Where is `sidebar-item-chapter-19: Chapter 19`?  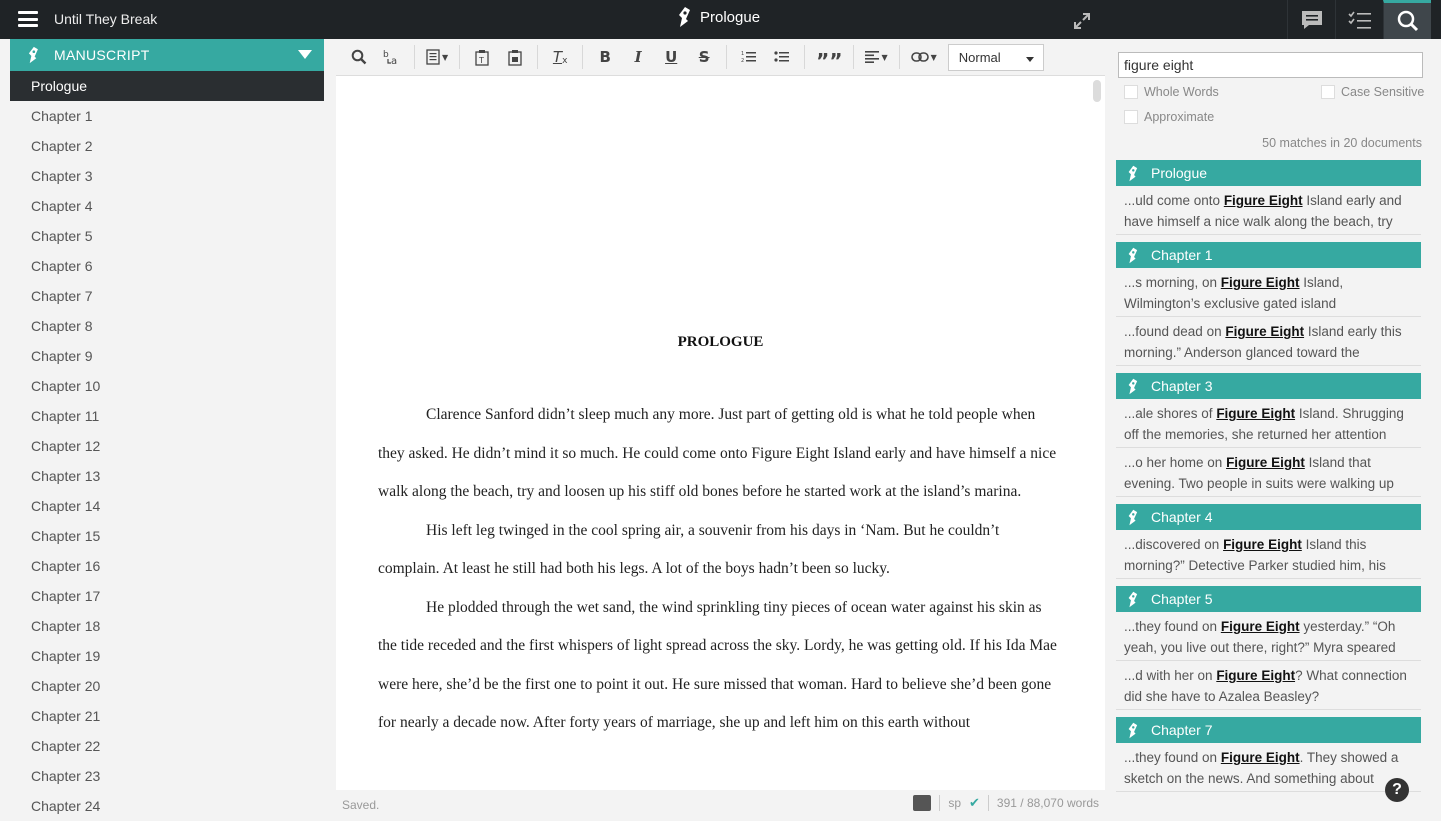
sidebar-item-chapter-19: Chapter 19 is located at coordinates (167, 656).